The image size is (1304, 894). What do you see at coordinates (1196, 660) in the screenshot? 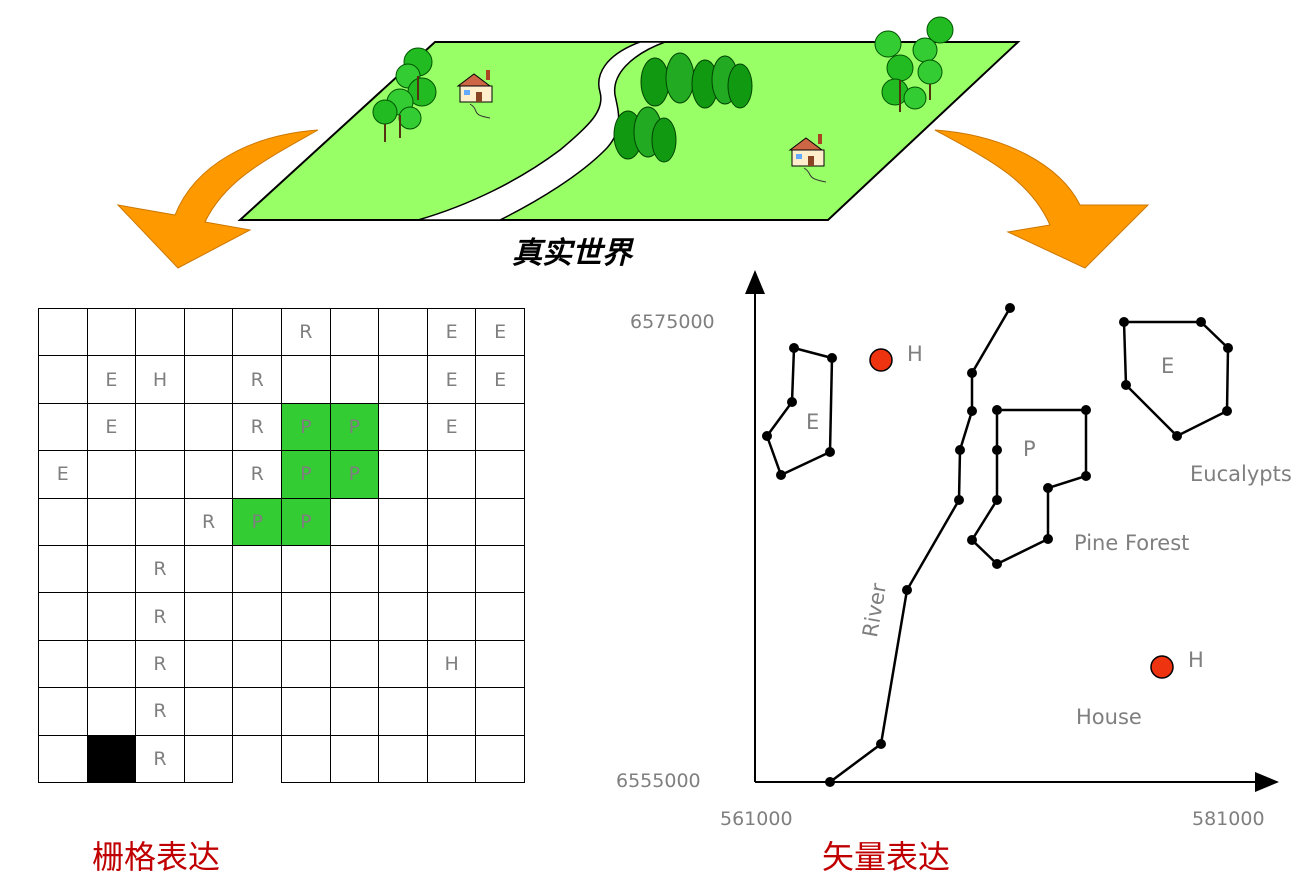
I see `house-2-label: H` at bounding box center [1196, 660].